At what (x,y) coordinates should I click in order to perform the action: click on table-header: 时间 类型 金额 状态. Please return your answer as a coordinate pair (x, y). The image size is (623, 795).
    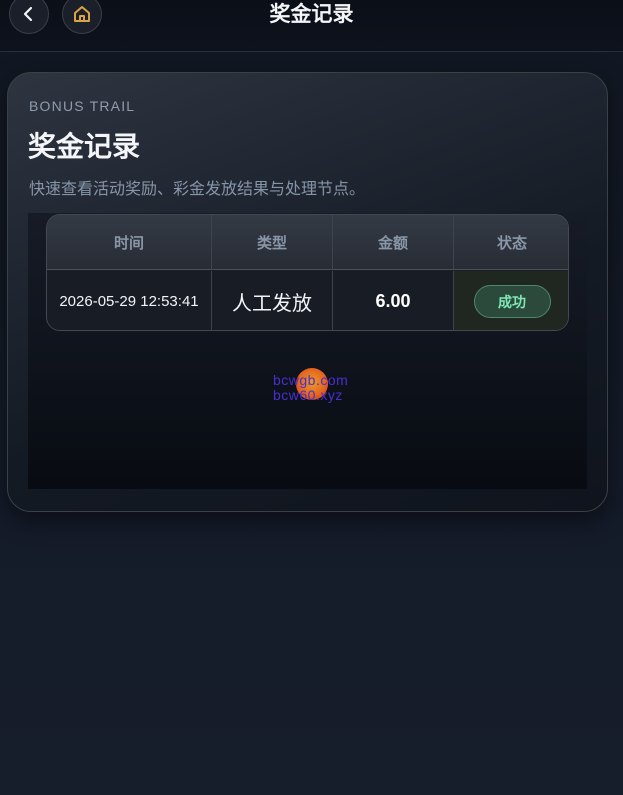
    Looking at the image, I should click on (307, 242).